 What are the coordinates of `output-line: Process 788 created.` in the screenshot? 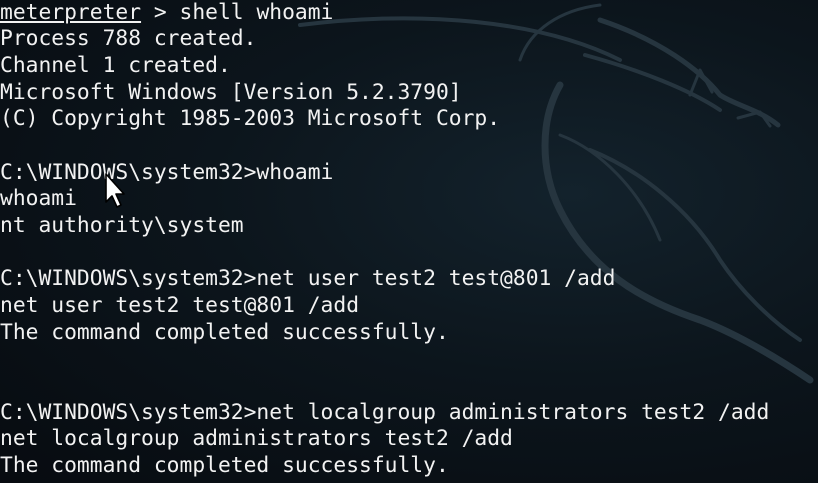 It's located at (128, 38).